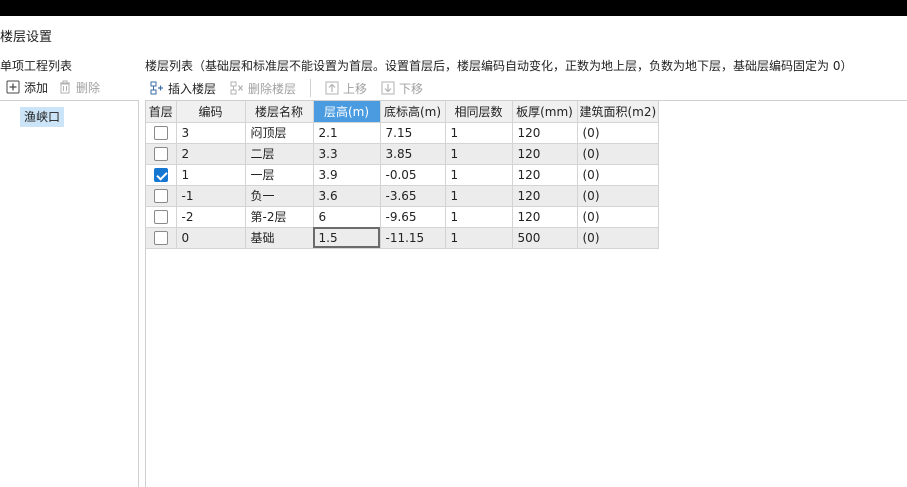 The width and height of the screenshot is (907, 487). I want to click on bottom-elevation-cell: -9.65, so click(413, 217).